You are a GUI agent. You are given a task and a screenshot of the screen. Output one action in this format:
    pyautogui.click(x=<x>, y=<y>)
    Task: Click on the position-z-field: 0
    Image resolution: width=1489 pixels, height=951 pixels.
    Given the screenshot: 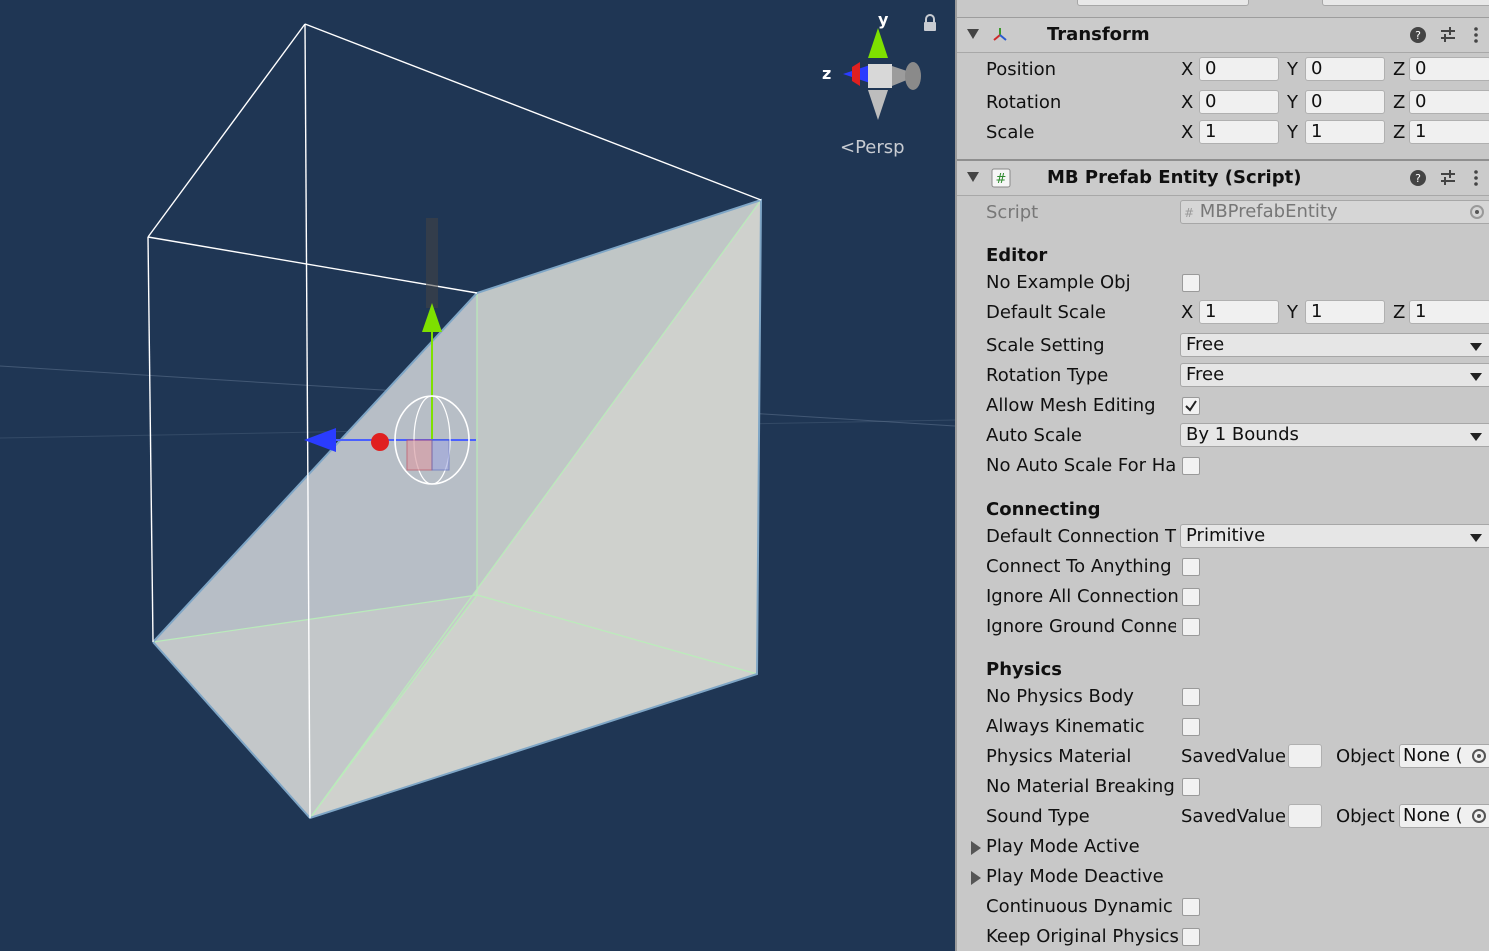 What is the action you would take?
    pyautogui.click(x=1449, y=69)
    